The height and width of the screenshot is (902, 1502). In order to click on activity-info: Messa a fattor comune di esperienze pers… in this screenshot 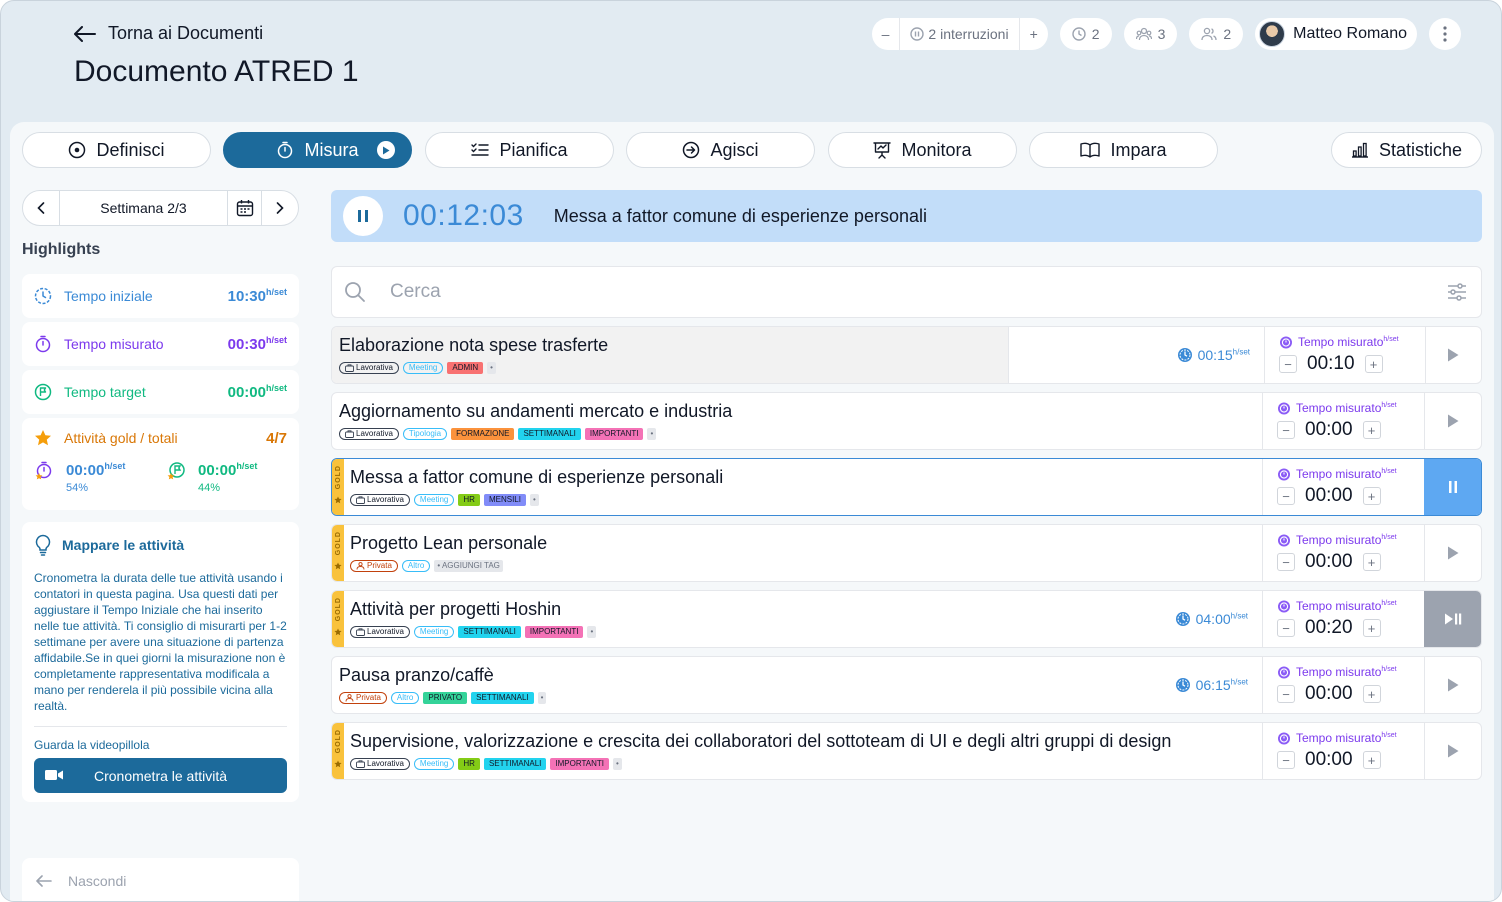, I will do `click(803, 487)`.